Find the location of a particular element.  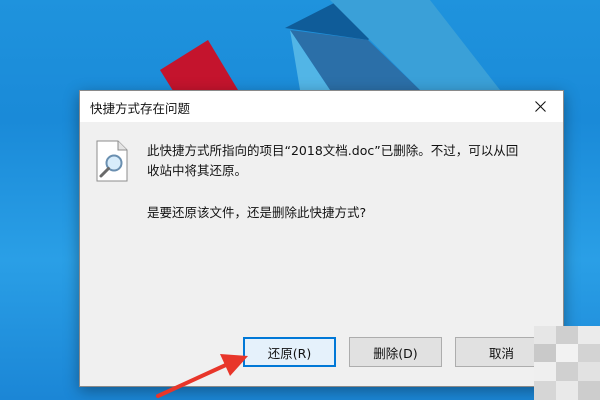

message-line-2: 收站中将其还原。 is located at coordinates (197, 170).